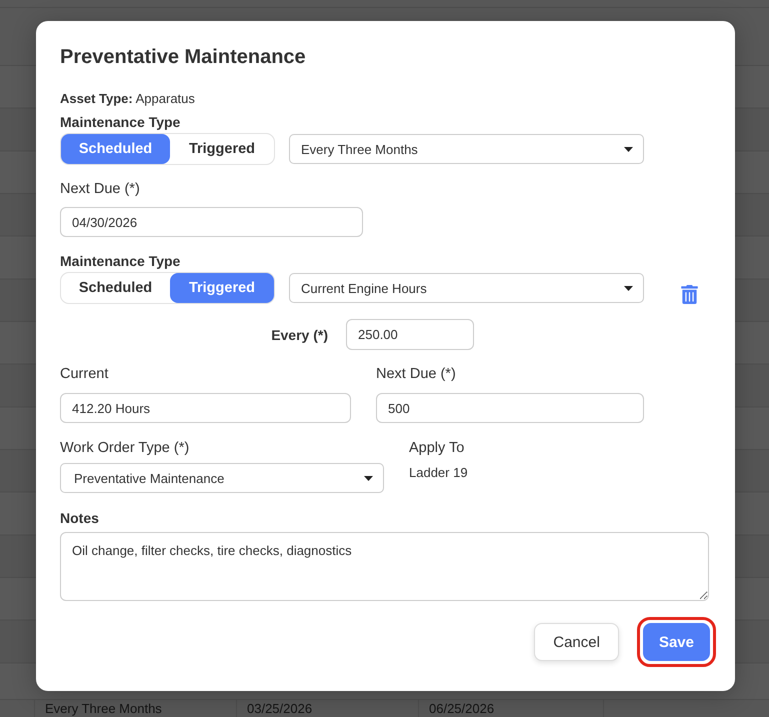  What do you see at coordinates (205, 408) in the screenshot?
I see `input-field: 412.20 Hours` at bounding box center [205, 408].